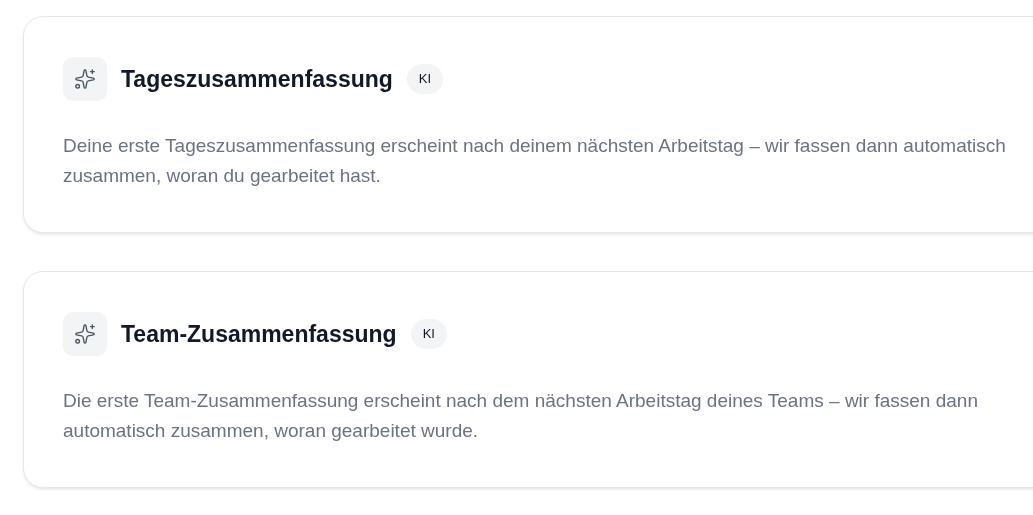  Describe the element at coordinates (535, 161) in the screenshot. I see `card-description: Deine erste Tageszusammenfassung erscheint nach deinem nächsten Arbeitstag – wir fassen dann automatisch zusammen, woran du gearbeitet hast.` at that location.